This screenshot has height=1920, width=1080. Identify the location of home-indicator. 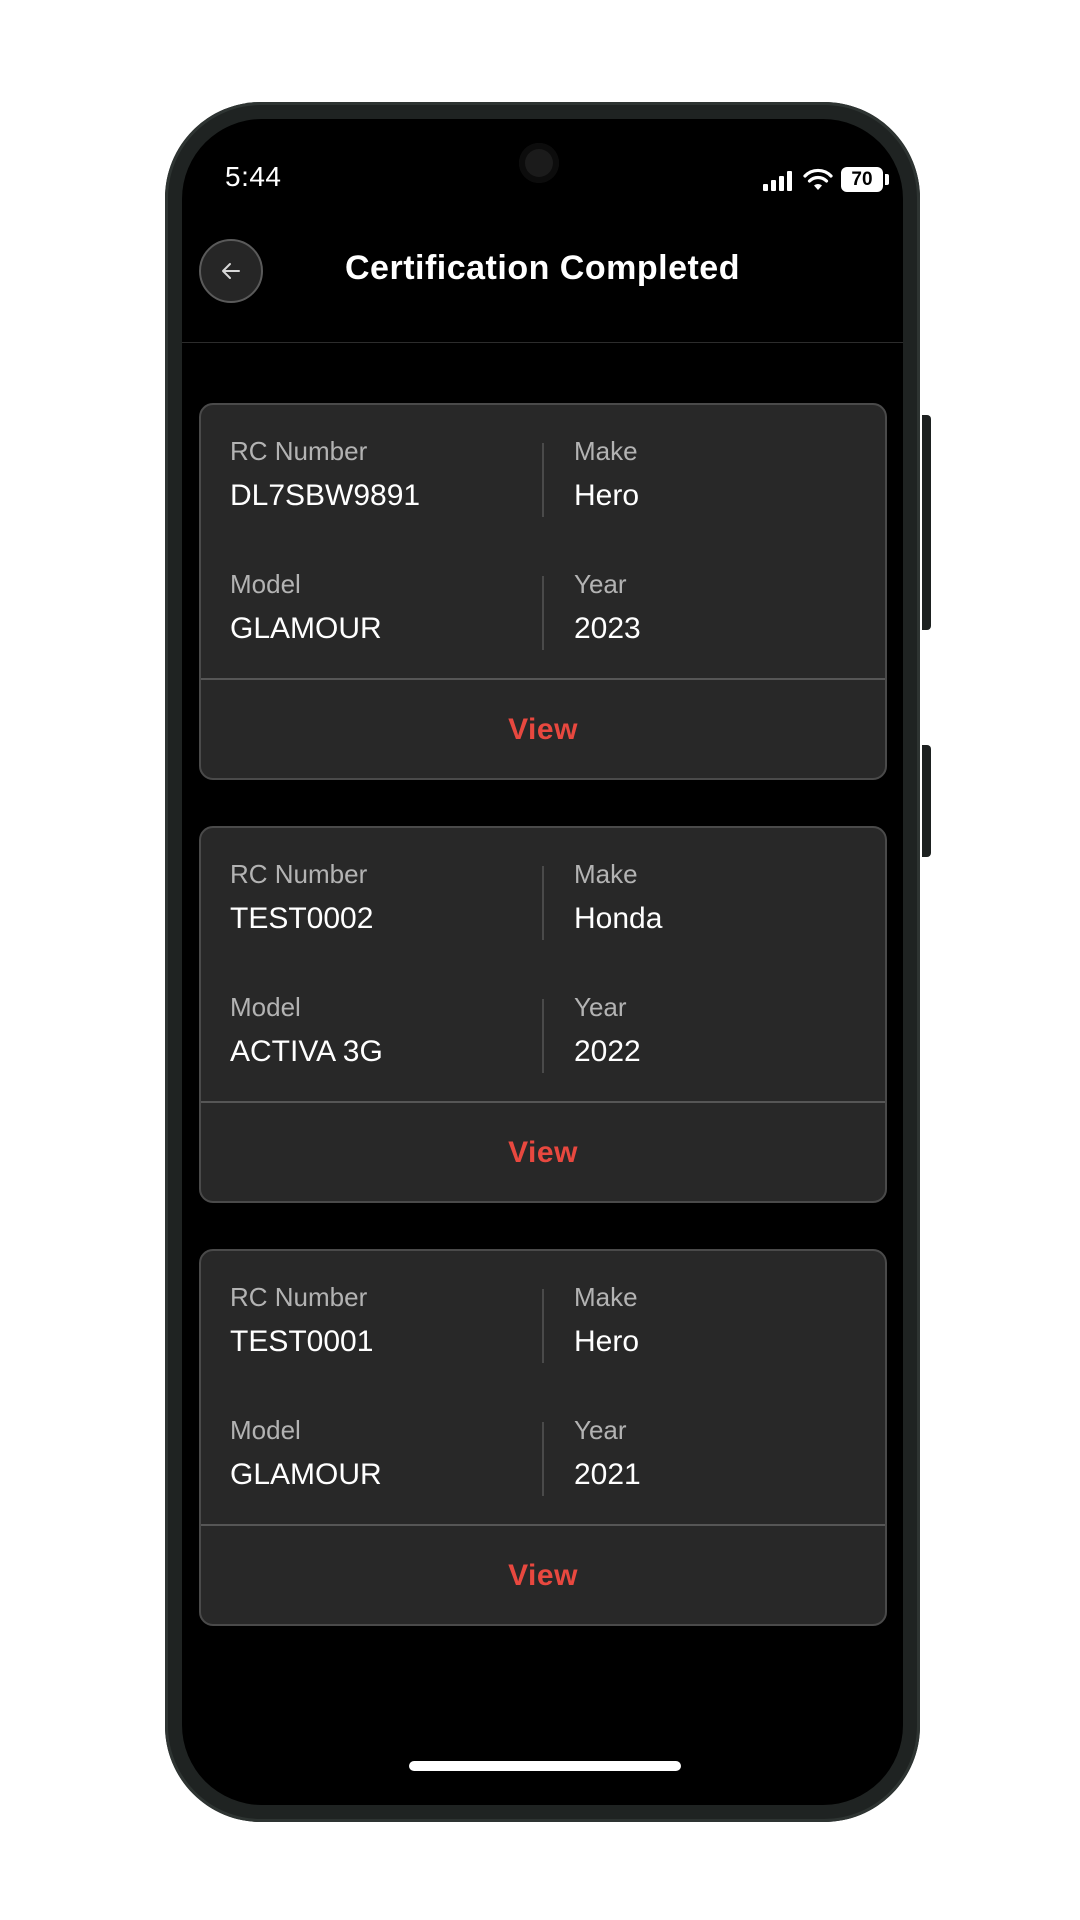
(545, 1766).